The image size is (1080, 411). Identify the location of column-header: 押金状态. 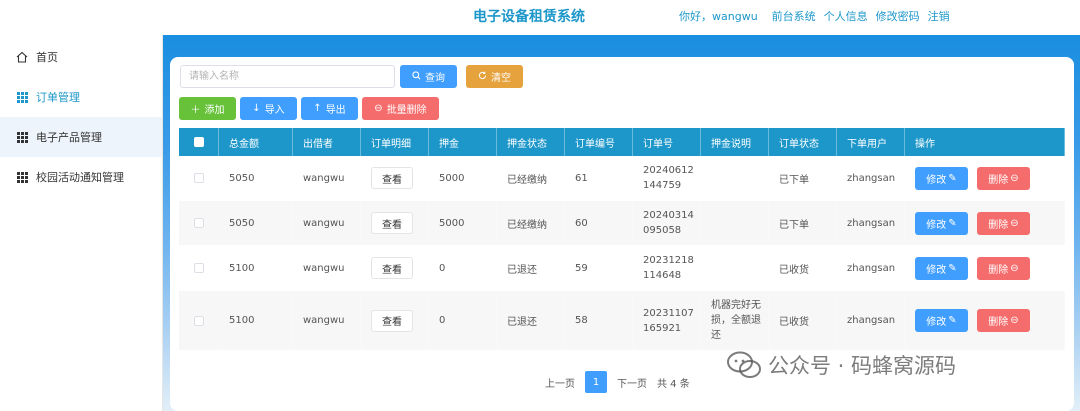
(531, 142).